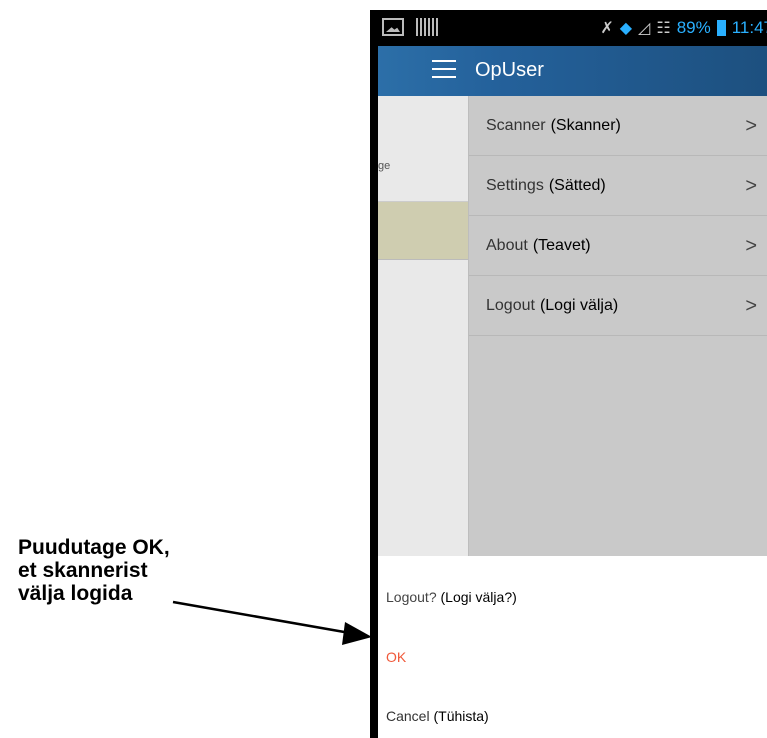 This screenshot has width=767, height=738. Describe the element at coordinates (721, 28) in the screenshot. I see `battery-icon` at that location.